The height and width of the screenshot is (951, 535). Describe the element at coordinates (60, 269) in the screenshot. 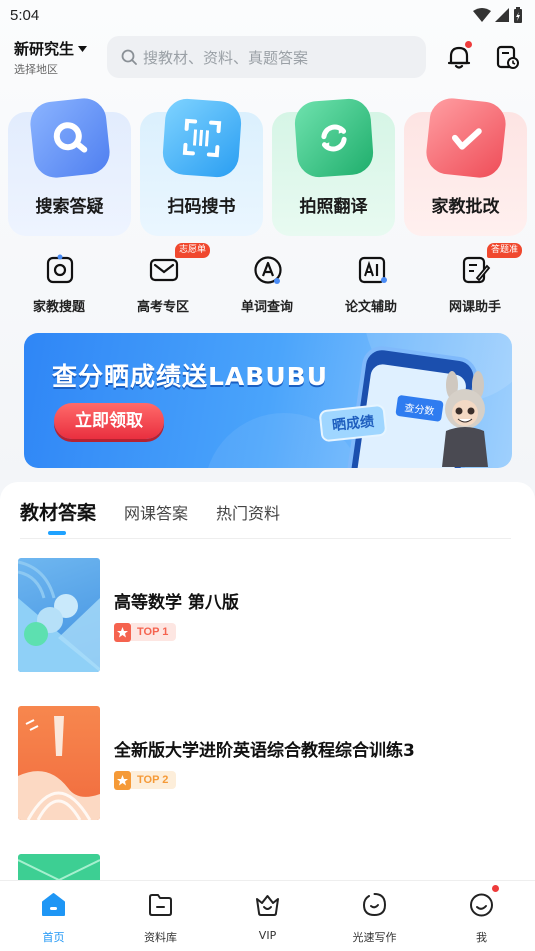

I see `camera-search-icon` at that location.